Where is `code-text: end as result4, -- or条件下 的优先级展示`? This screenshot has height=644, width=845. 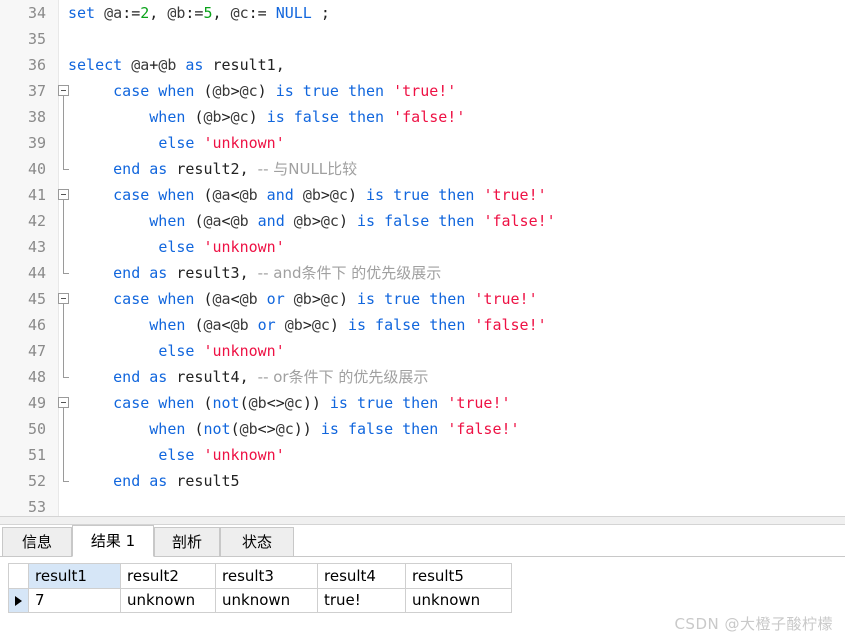
code-text: end as result4, -- or条件下 的优先级展示 is located at coordinates (248, 377).